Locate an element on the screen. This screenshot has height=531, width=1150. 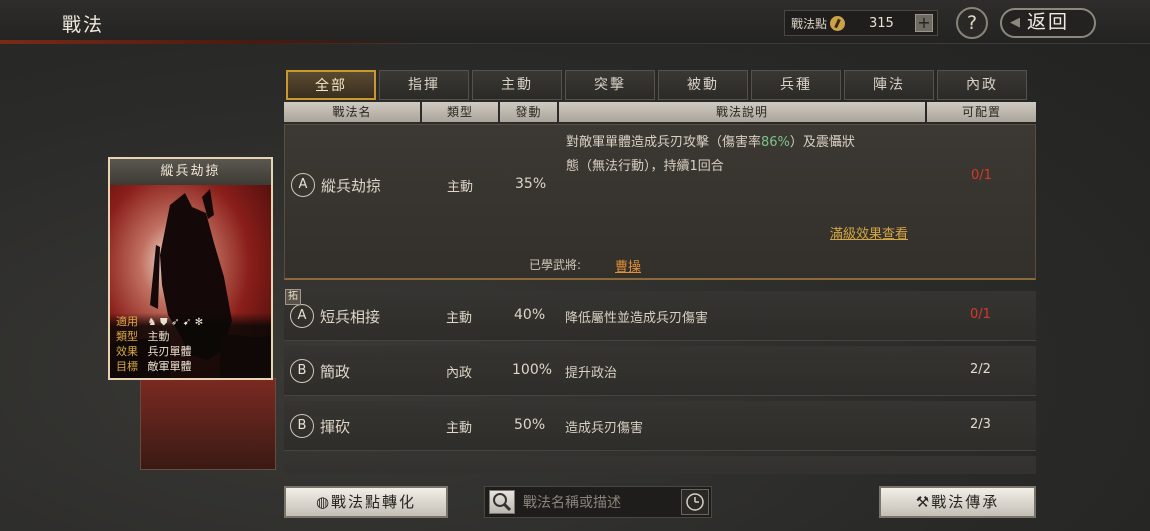
tactic-alloc: 2/2 is located at coordinates (980, 369).